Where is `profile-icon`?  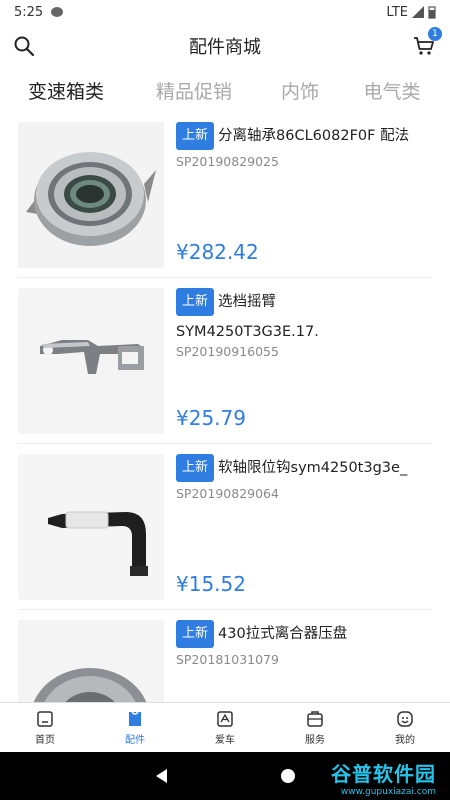 profile-icon is located at coordinates (405, 719).